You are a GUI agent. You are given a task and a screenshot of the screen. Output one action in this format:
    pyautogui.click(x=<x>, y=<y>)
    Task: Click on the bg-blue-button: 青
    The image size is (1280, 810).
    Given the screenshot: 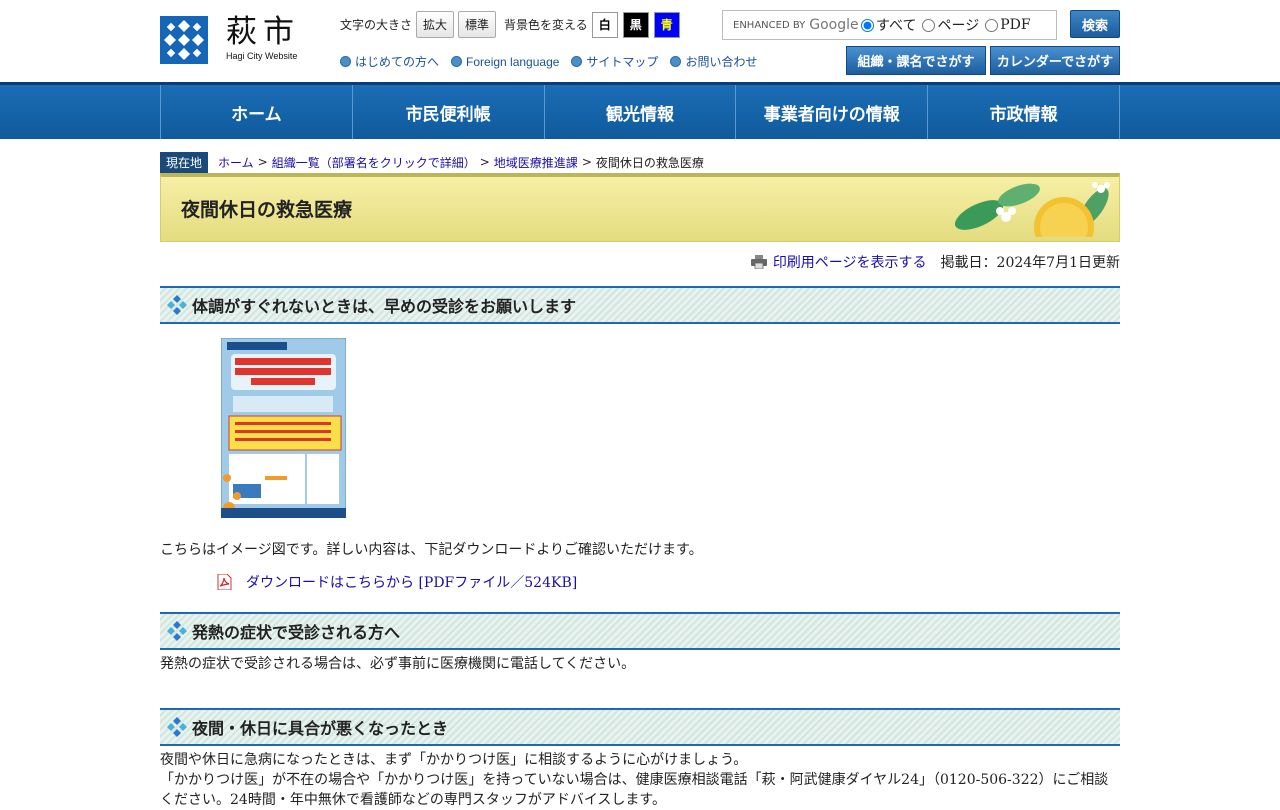 What is the action you would take?
    pyautogui.click(x=666, y=24)
    